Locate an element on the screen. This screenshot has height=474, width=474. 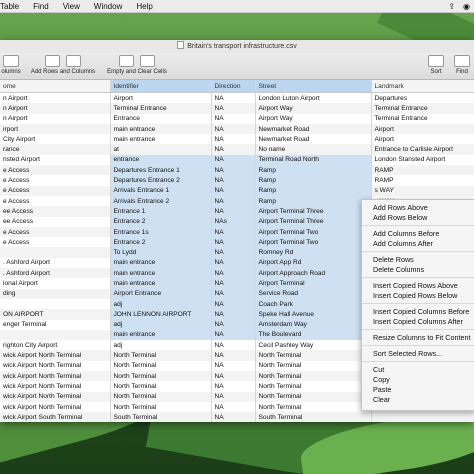
menu-add-columns-before: Add Columns Before is located at coordinates (406, 233).